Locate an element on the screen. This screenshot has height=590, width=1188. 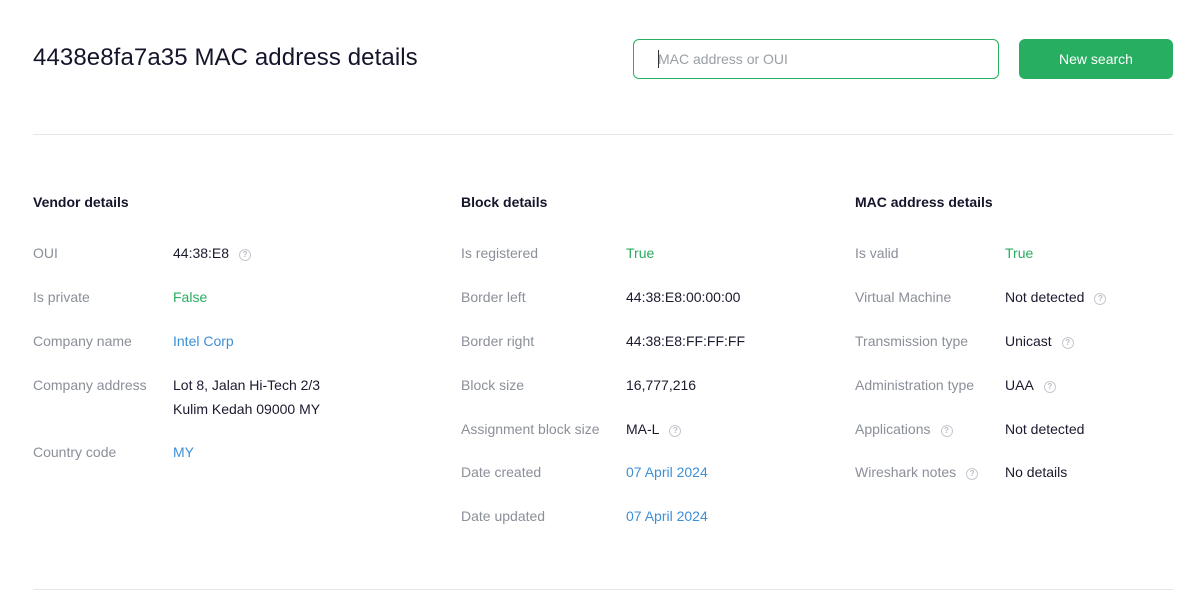
vendor-details-title: Vendor details is located at coordinates (81, 202).